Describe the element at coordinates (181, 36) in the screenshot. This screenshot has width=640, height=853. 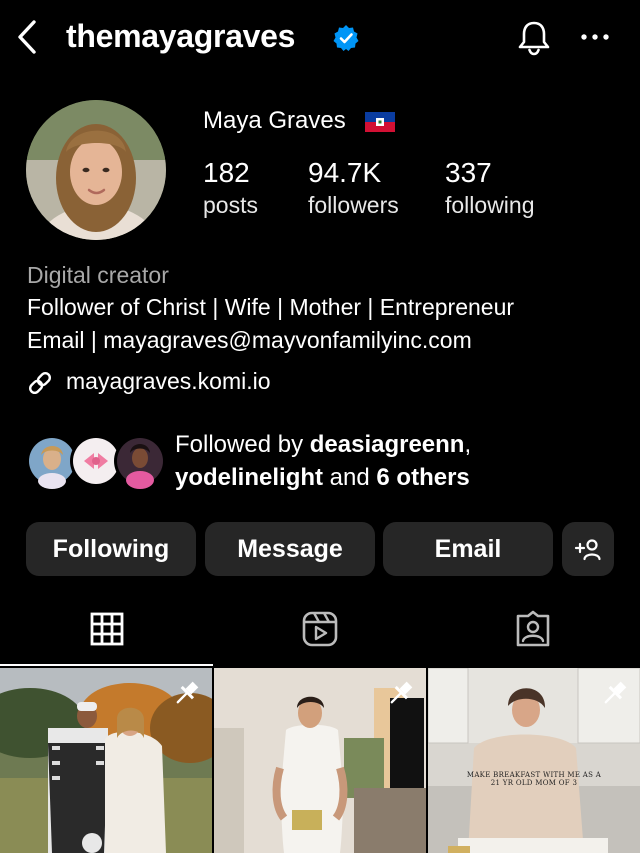
I see `profile-username: themayagraves` at that location.